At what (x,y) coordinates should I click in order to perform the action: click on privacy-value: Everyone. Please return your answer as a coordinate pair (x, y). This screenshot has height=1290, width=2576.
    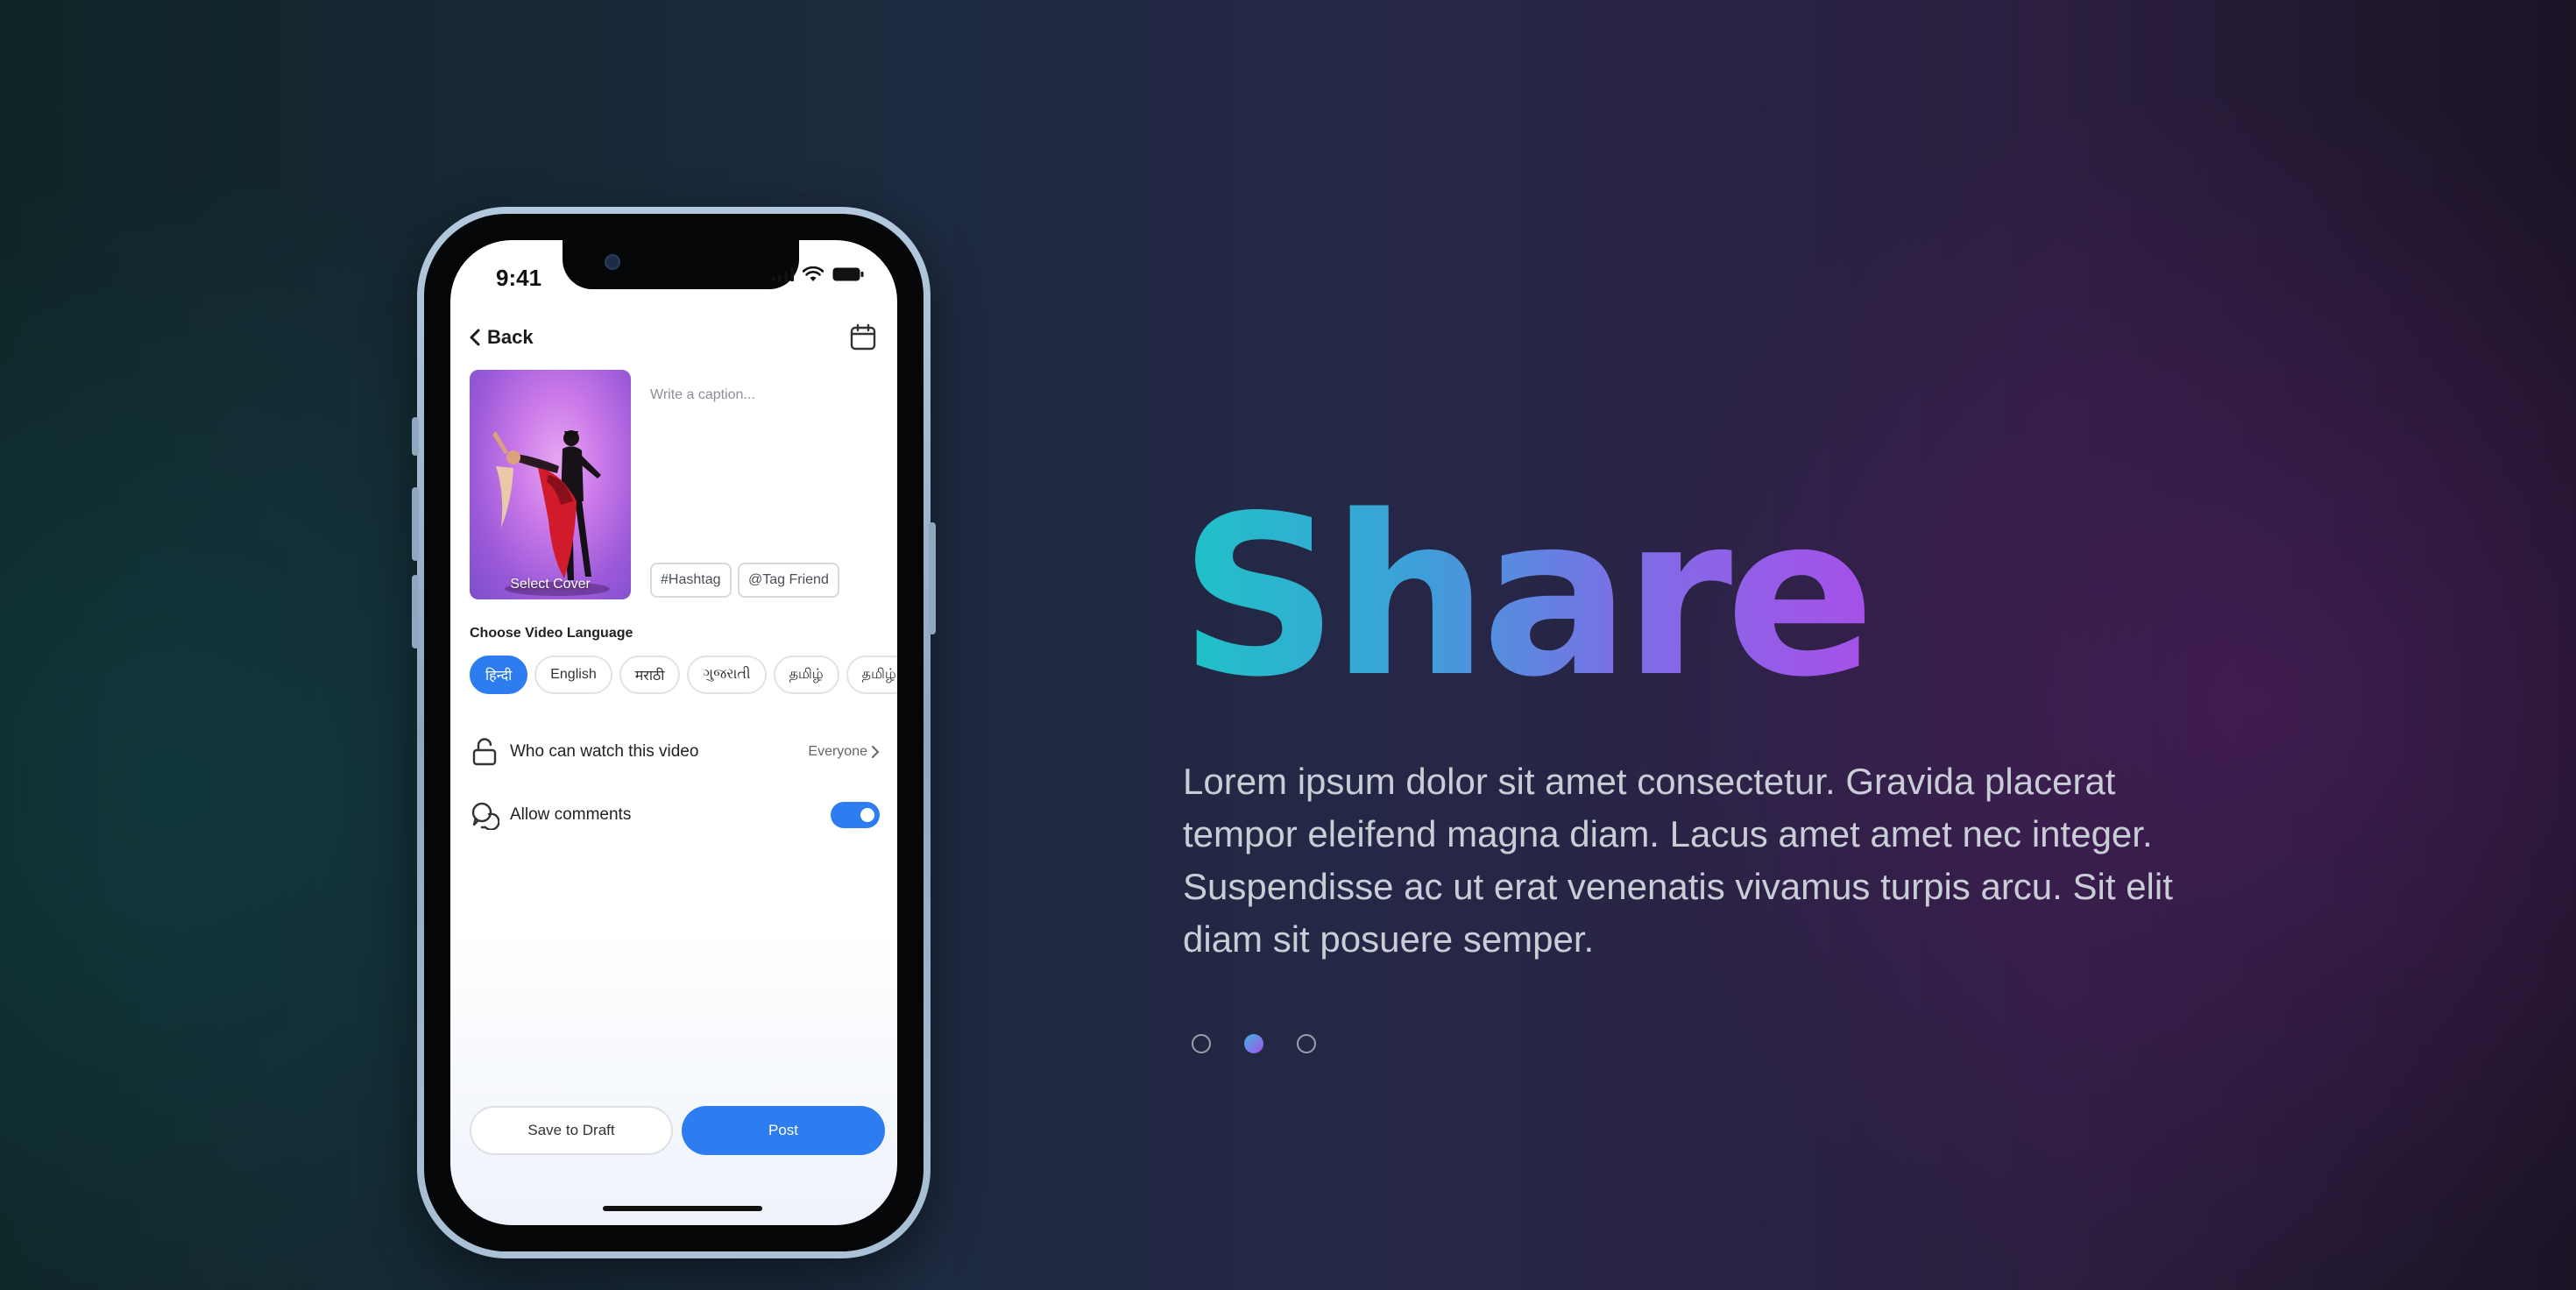
    Looking at the image, I should click on (844, 752).